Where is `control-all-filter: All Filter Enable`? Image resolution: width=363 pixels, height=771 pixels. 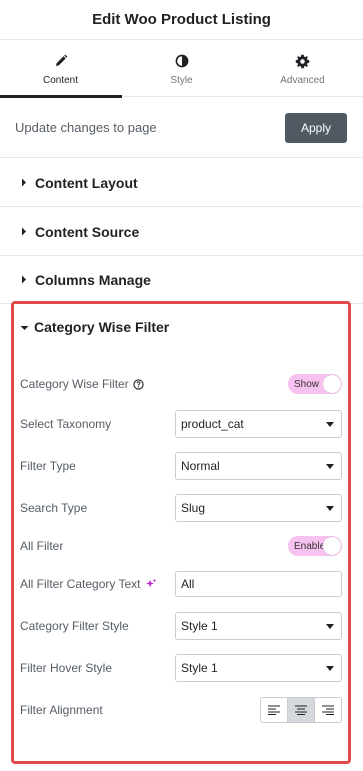
control-all-filter: All Filter Enable is located at coordinates (181, 546).